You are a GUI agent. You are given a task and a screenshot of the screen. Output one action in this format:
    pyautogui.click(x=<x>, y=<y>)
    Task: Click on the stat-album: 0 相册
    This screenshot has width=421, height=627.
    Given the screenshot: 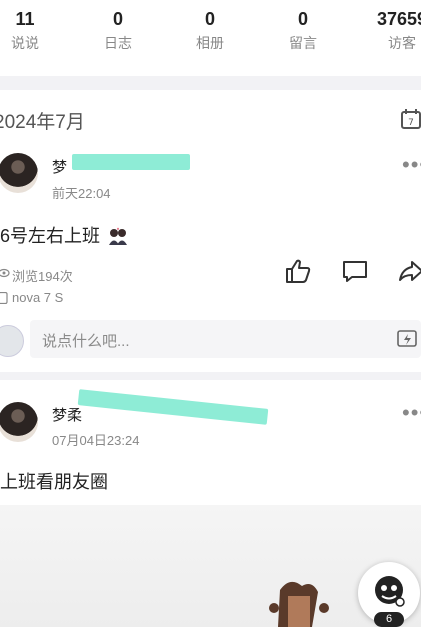 What is the action you would take?
    pyautogui.click(x=210, y=30)
    